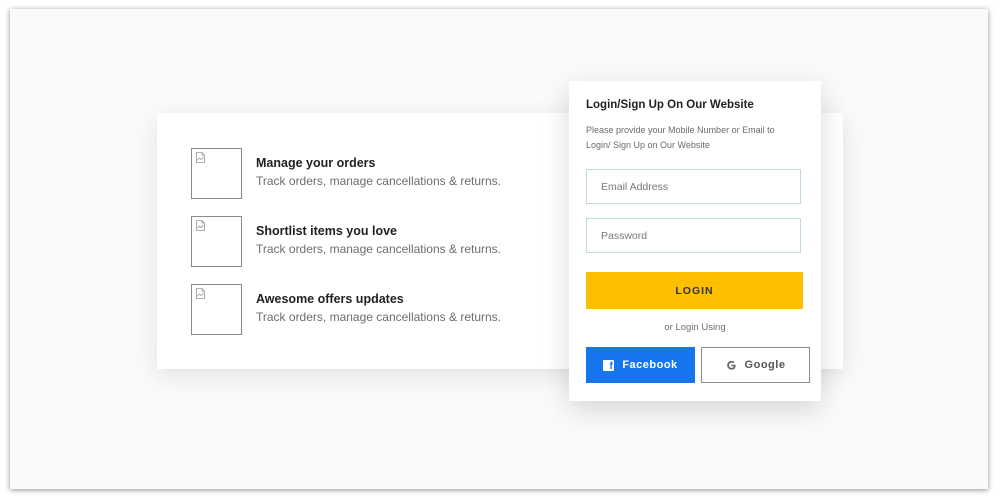 This screenshot has width=1000, height=500. I want to click on email-field-wrapper, so click(693, 186).